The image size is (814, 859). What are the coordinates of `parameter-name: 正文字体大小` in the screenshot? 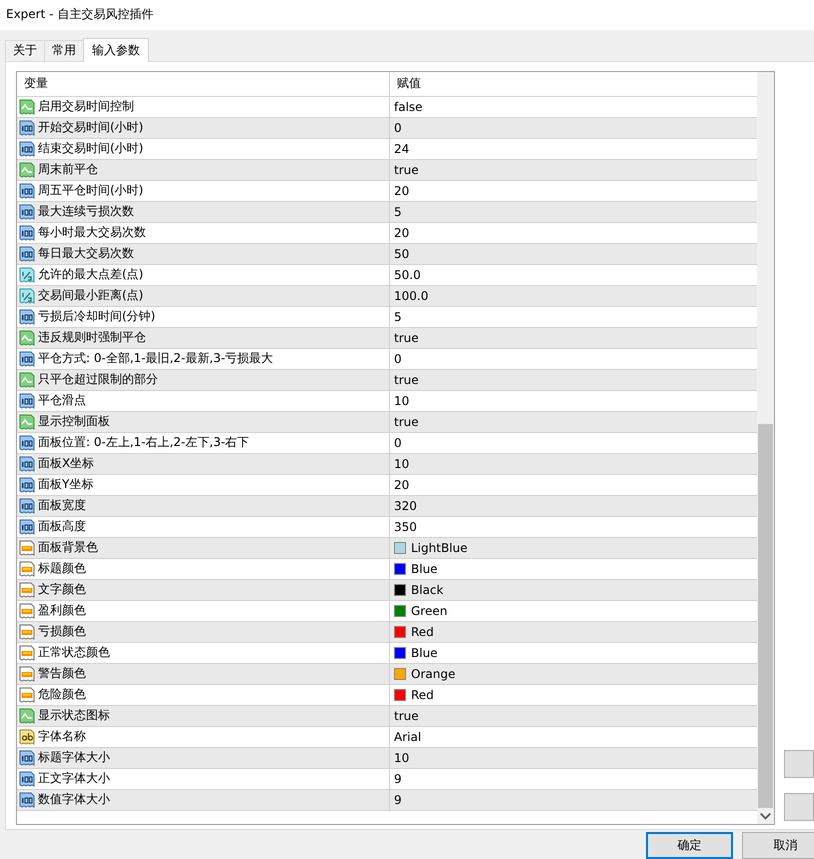 It's located at (74, 779).